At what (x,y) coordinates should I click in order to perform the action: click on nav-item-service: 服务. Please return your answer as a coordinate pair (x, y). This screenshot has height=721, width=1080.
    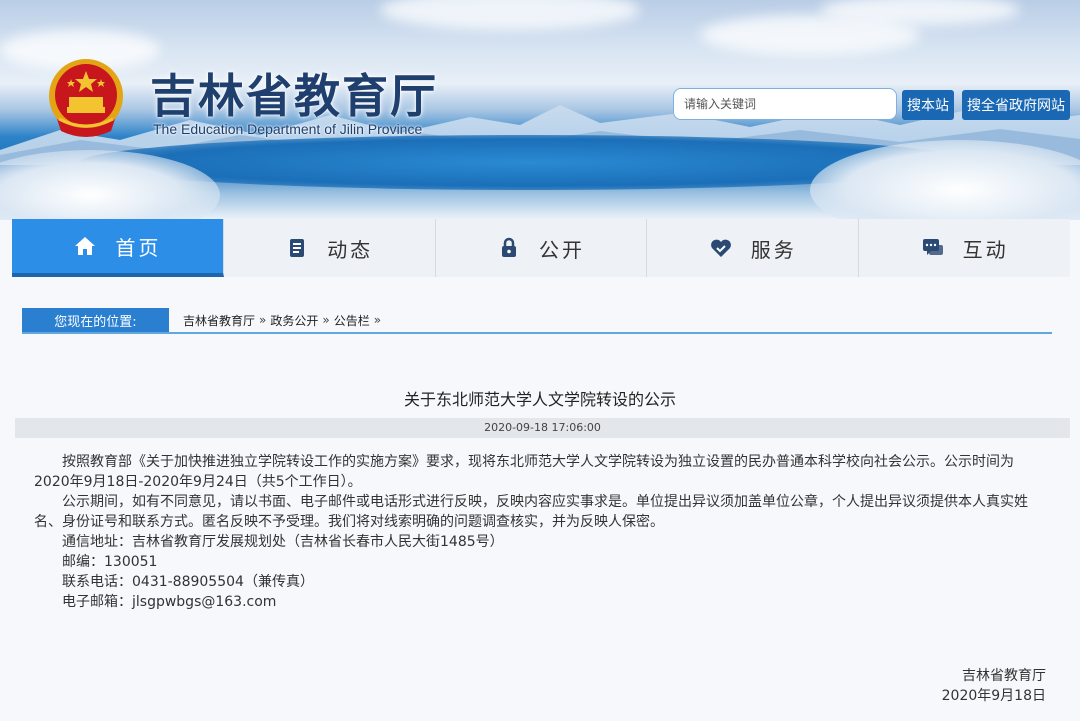
    Looking at the image, I should click on (753, 248).